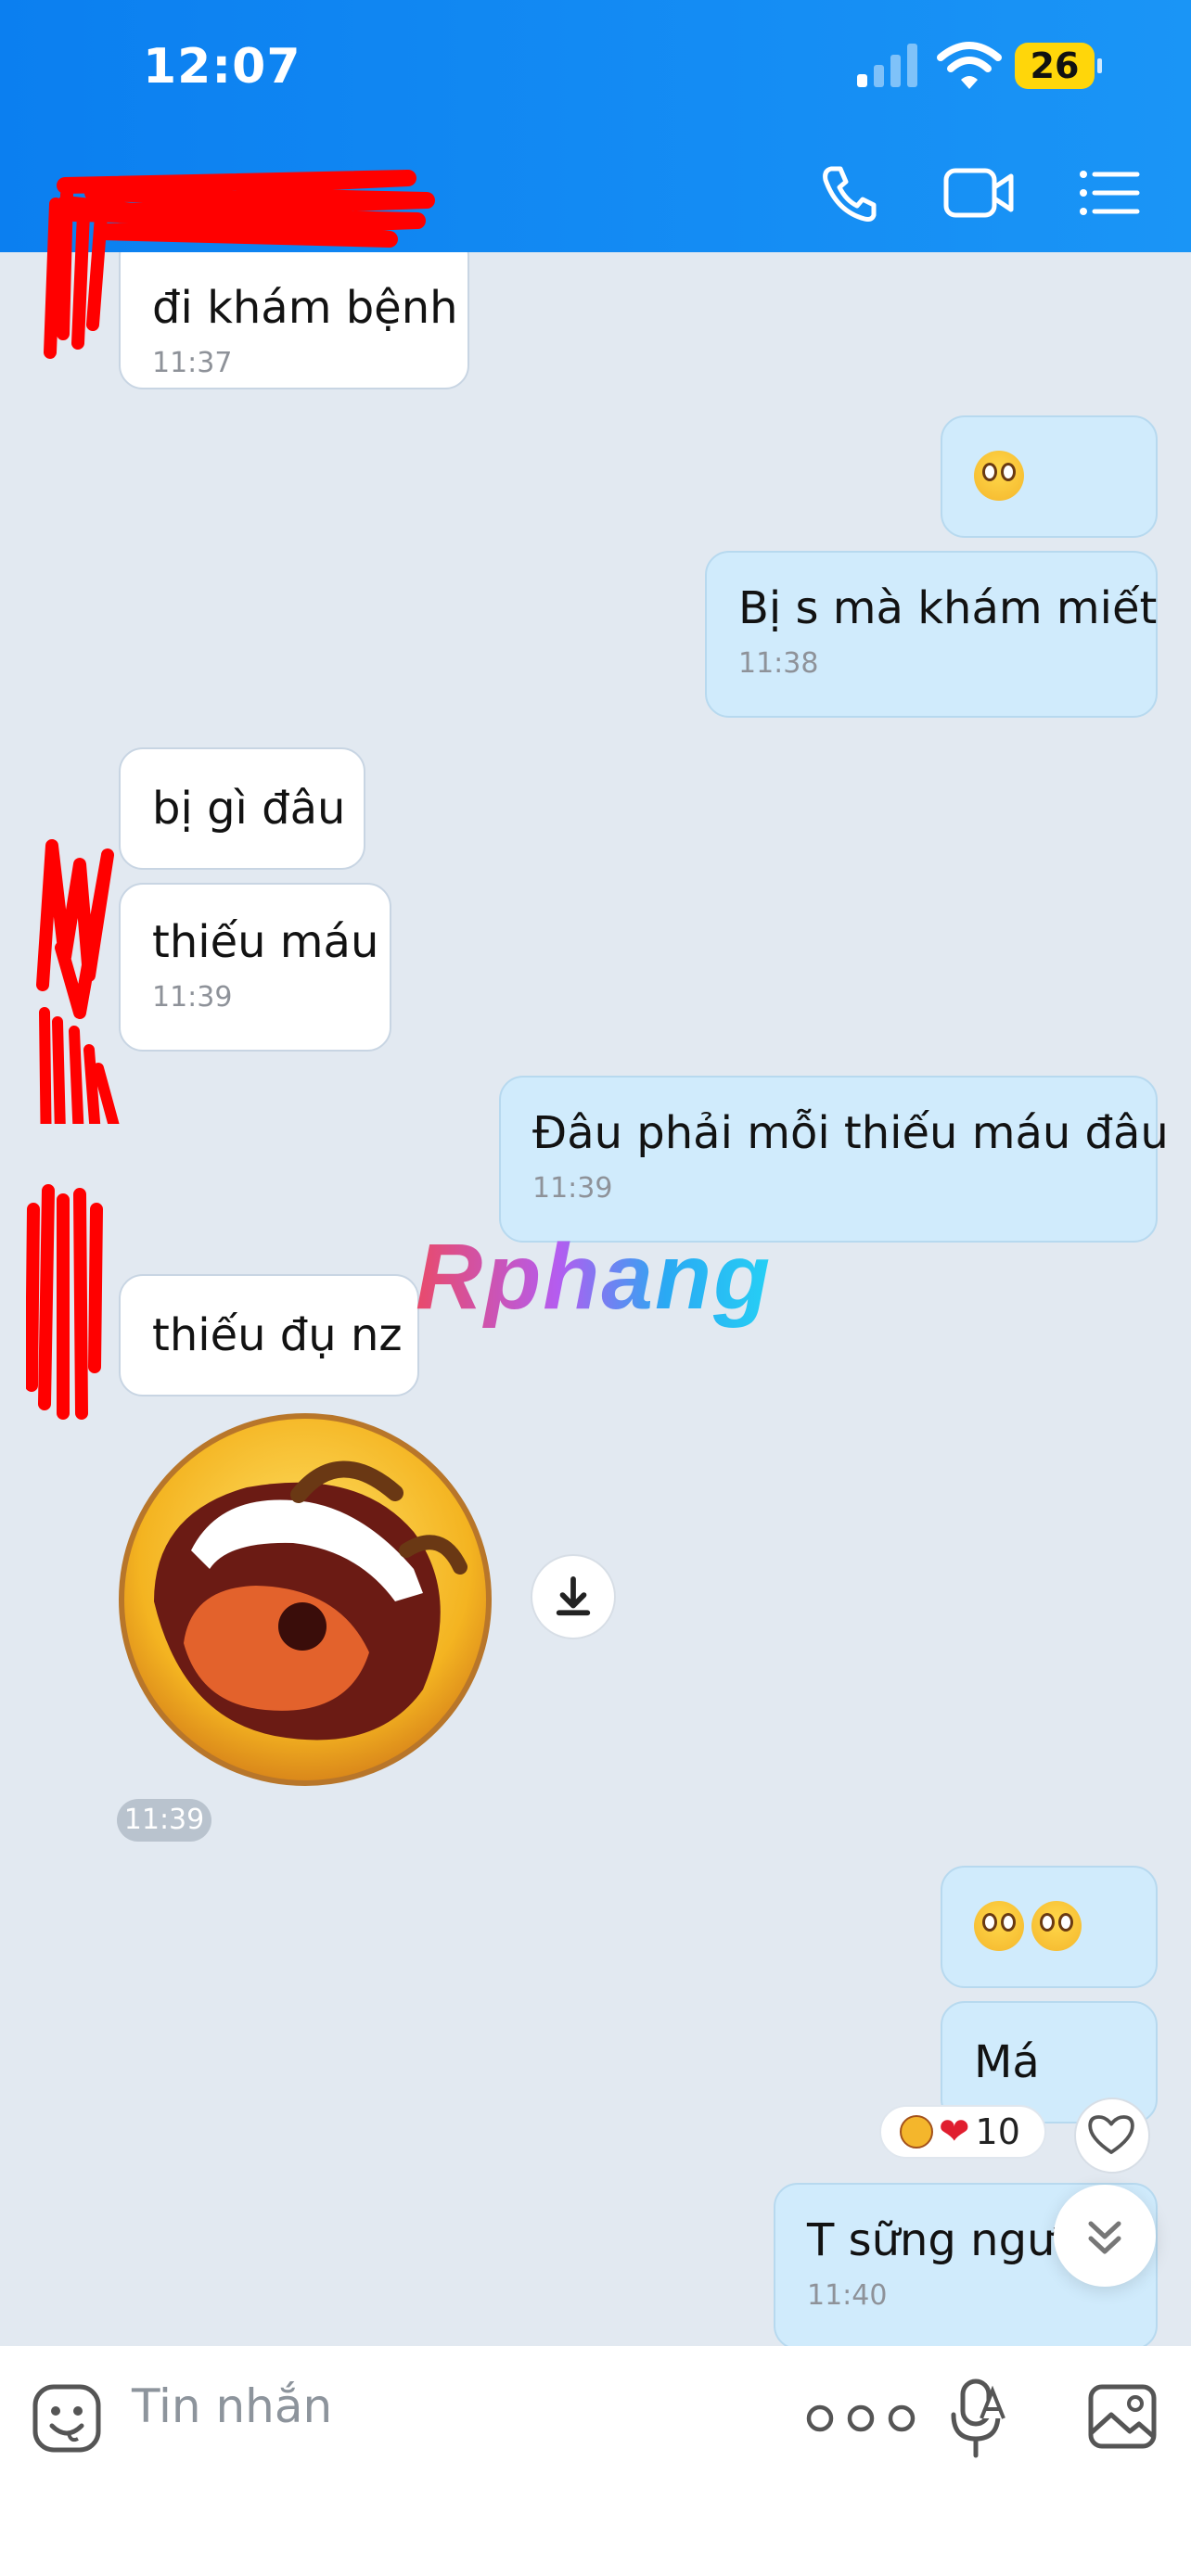 The height and width of the screenshot is (2576, 1191). What do you see at coordinates (849, 192) in the screenshot?
I see `phone-icon` at bounding box center [849, 192].